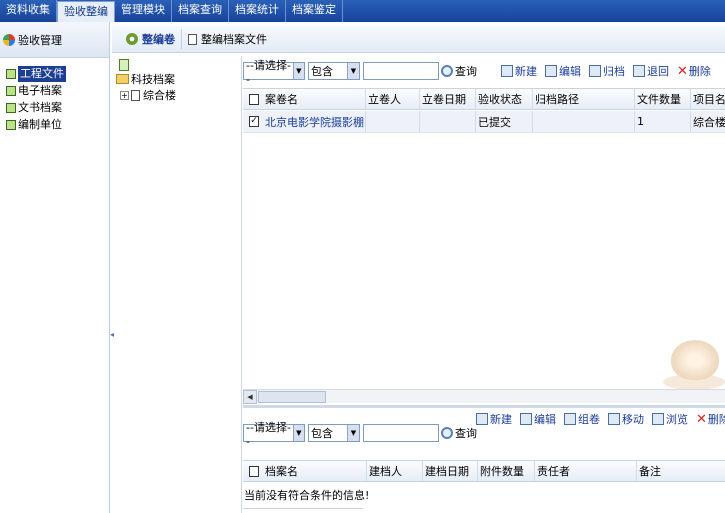 The height and width of the screenshot is (513, 725). Describe the element at coordinates (307, 495) in the screenshot. I see `empty-message: 当前没有符合条件的信息!` at that location.